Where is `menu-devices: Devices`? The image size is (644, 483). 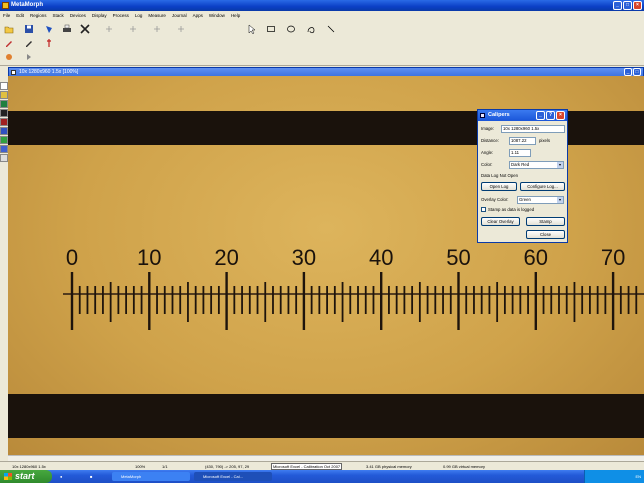 menu-devices: Devices is located at coordinates (78, 15).